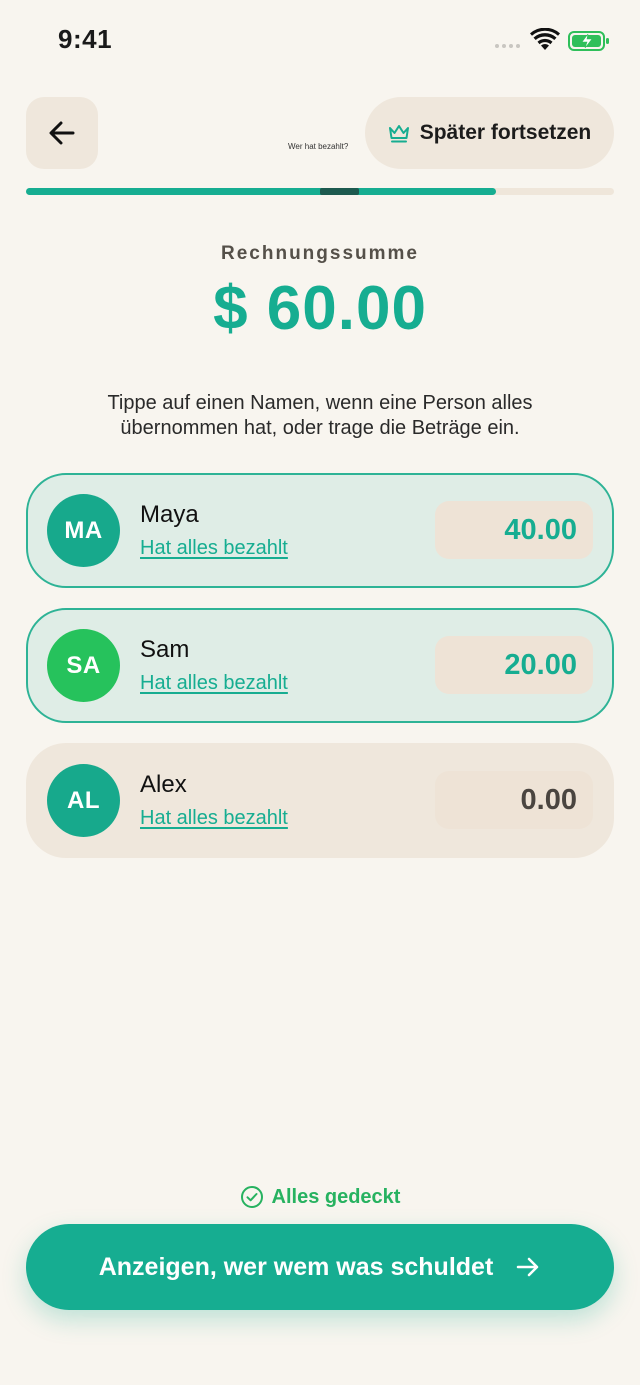  Describe the element at coordinates (169, 514) in the screenshot. I see `person-name: Maya` at that location.